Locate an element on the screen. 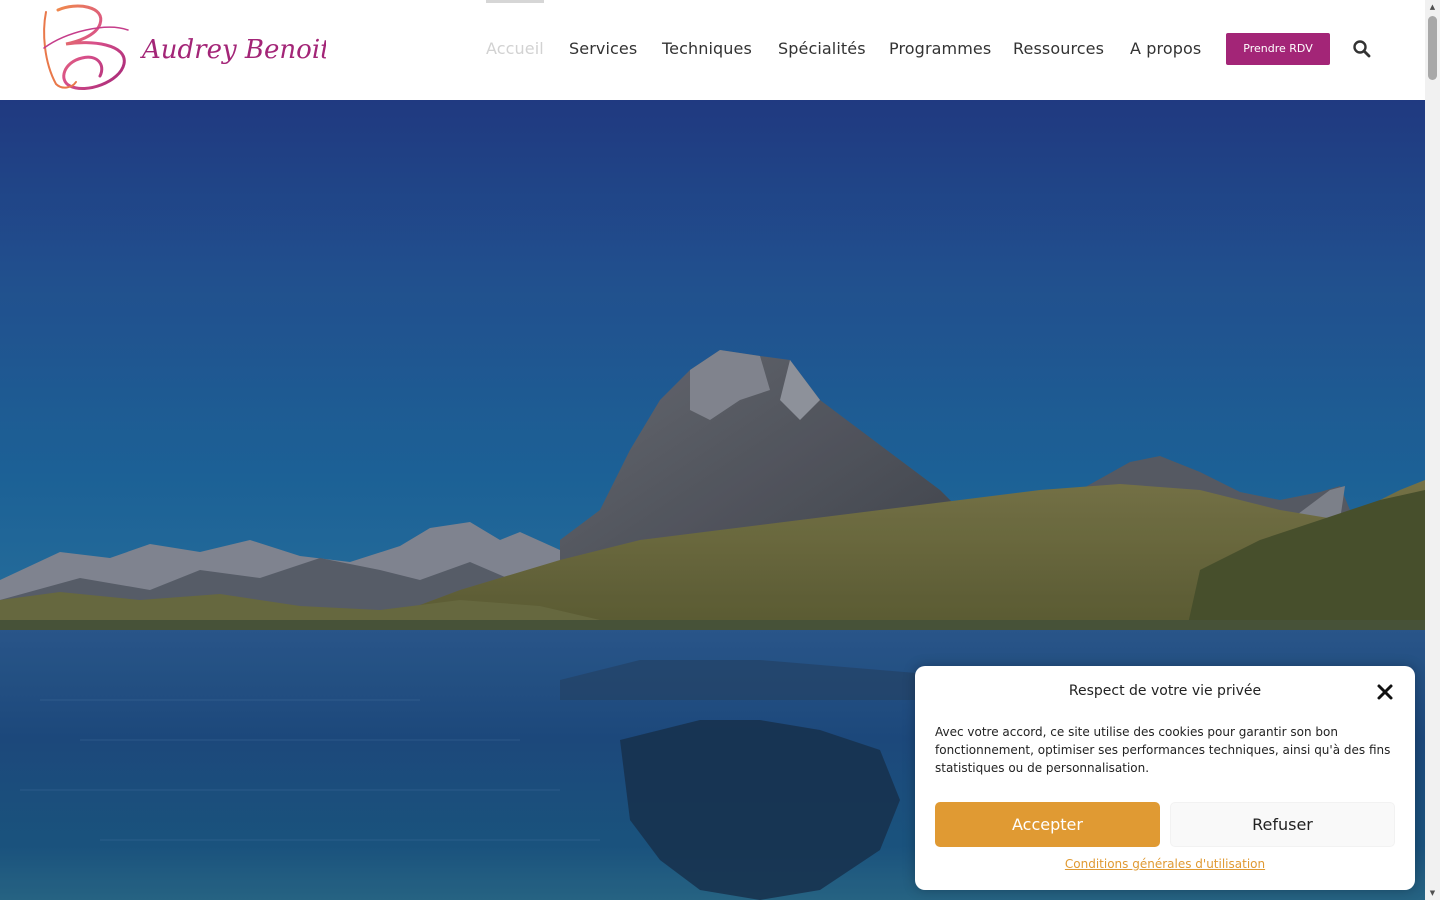 The width and height of the screenshot is (1440, 900). book-appointment-button: Prendre RDV is located at coordinates (1278, 49).